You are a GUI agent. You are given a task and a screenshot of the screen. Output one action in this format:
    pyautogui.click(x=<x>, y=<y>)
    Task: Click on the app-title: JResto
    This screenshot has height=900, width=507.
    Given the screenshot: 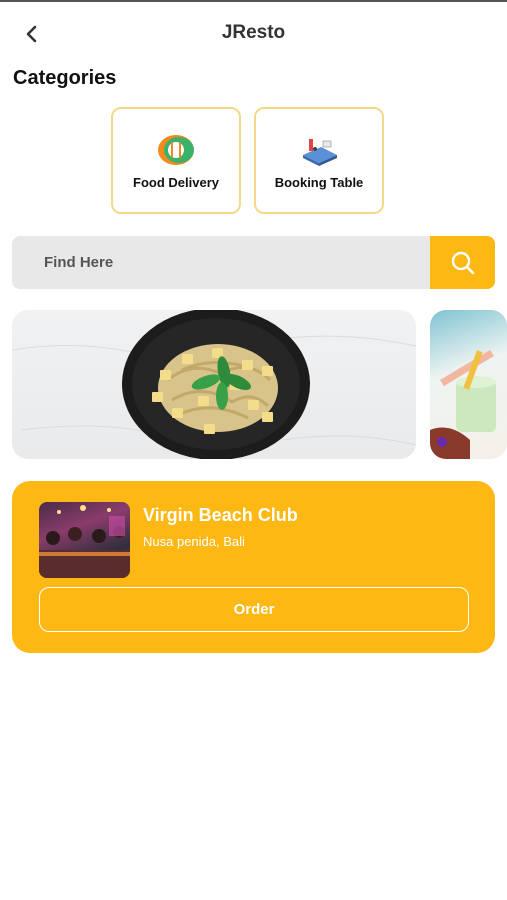 What is the action you would take?
    pyautogui.click(x=253, y=32)
    